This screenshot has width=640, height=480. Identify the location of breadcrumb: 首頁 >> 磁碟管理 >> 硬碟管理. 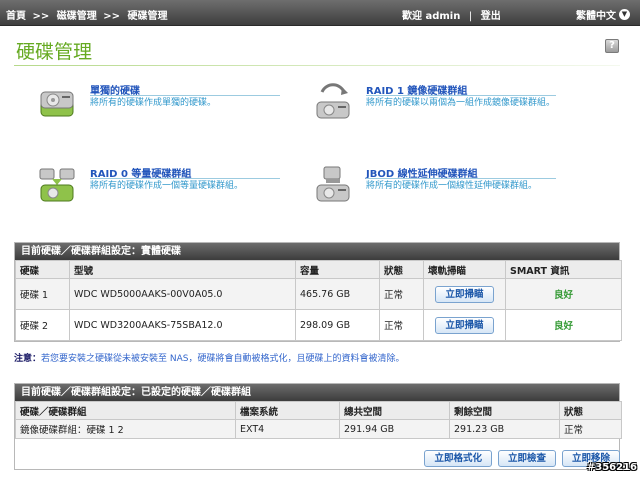
(88, 14).